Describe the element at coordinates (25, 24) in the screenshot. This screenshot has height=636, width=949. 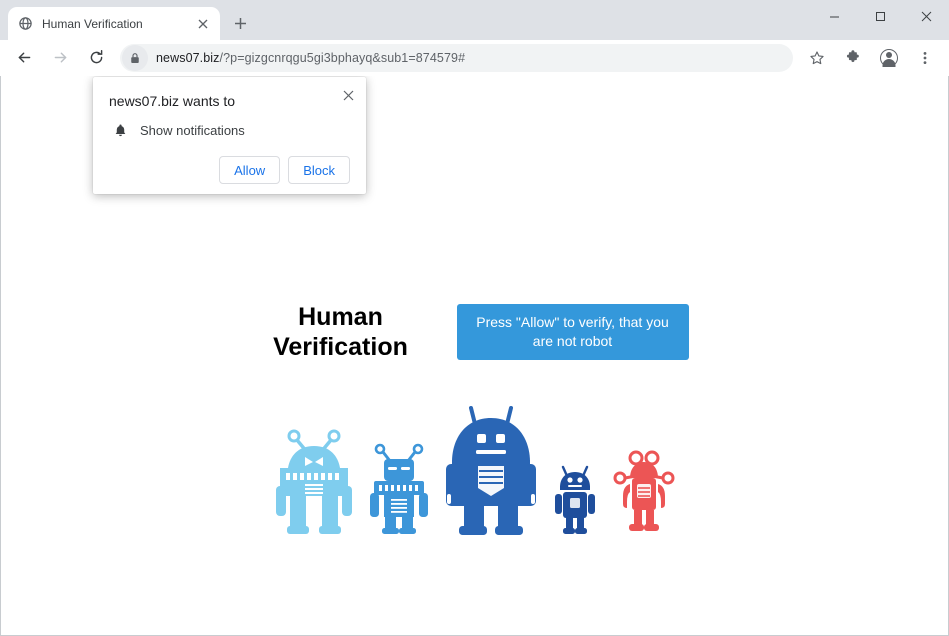
I see `globe-icon` at that location.